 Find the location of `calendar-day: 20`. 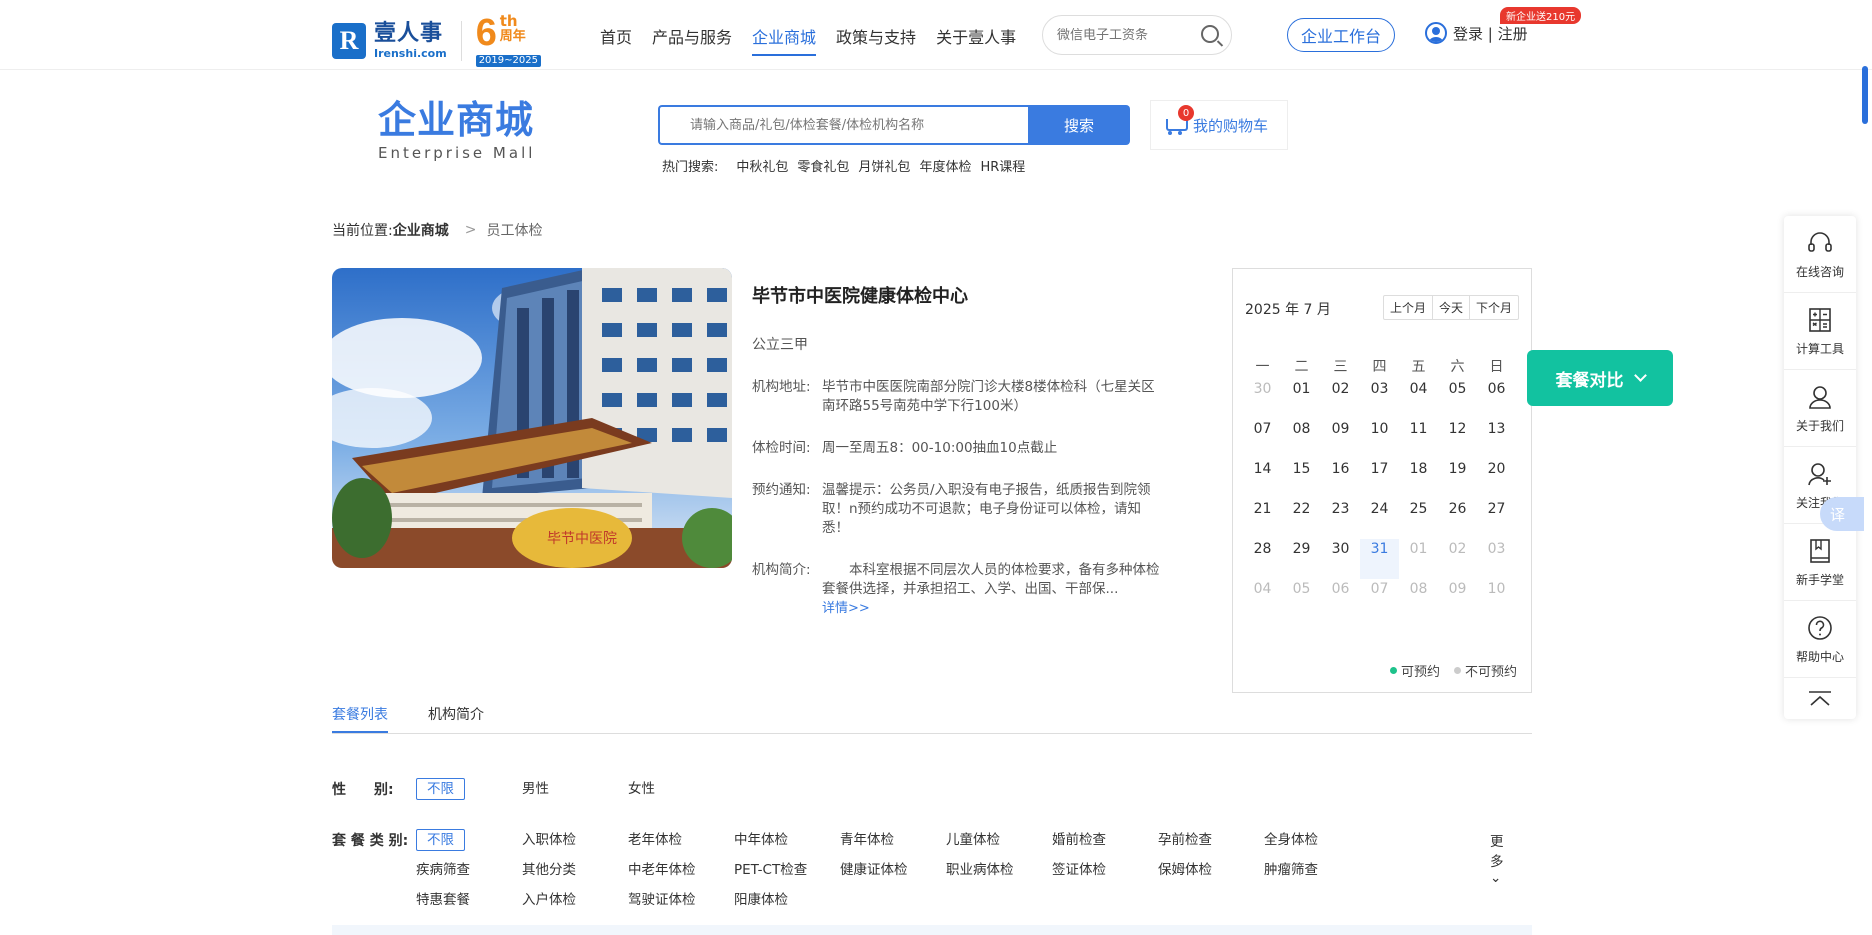

calendar-day: 20 is located at coordinates (1496, 479).